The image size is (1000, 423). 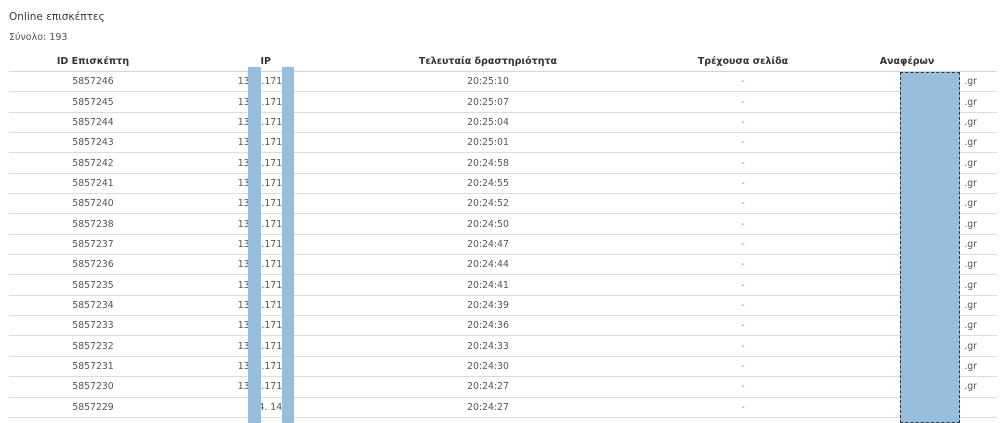 I want to click on table-row: 5857238 135. .171 1 20:24:50- .gr, so click(x=503, y=224).